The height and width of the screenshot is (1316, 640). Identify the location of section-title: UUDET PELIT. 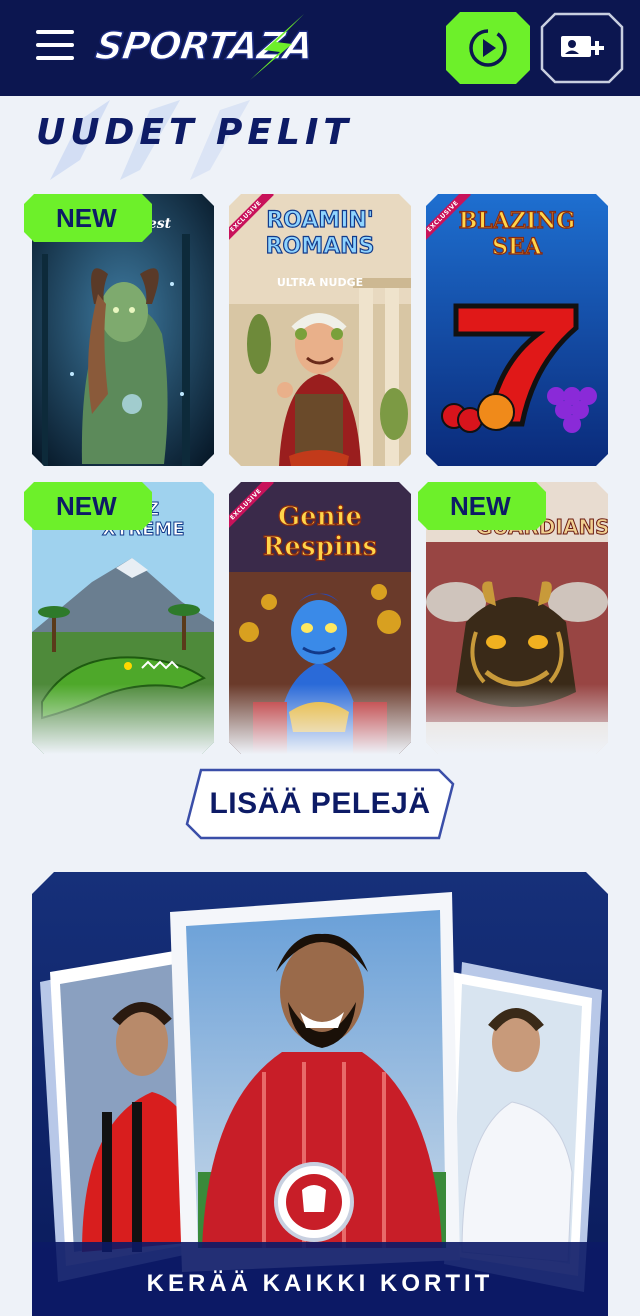
(194, 132).